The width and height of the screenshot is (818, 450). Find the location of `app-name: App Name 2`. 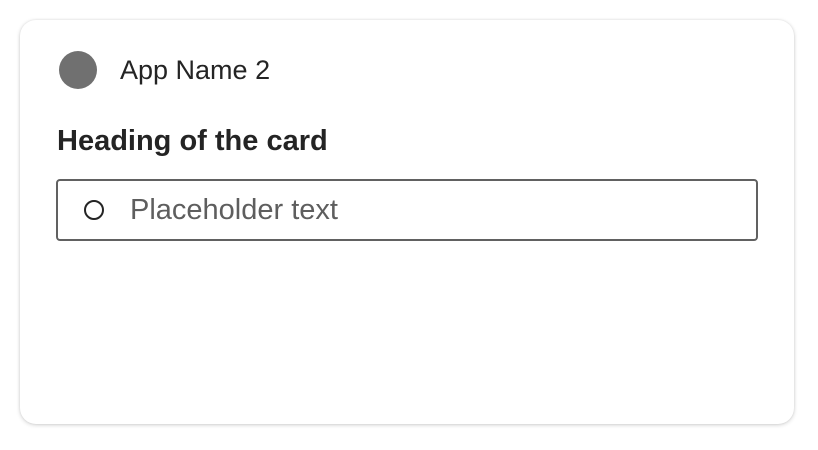

app-name: App Name 2 is located at coordinates (195, 70).